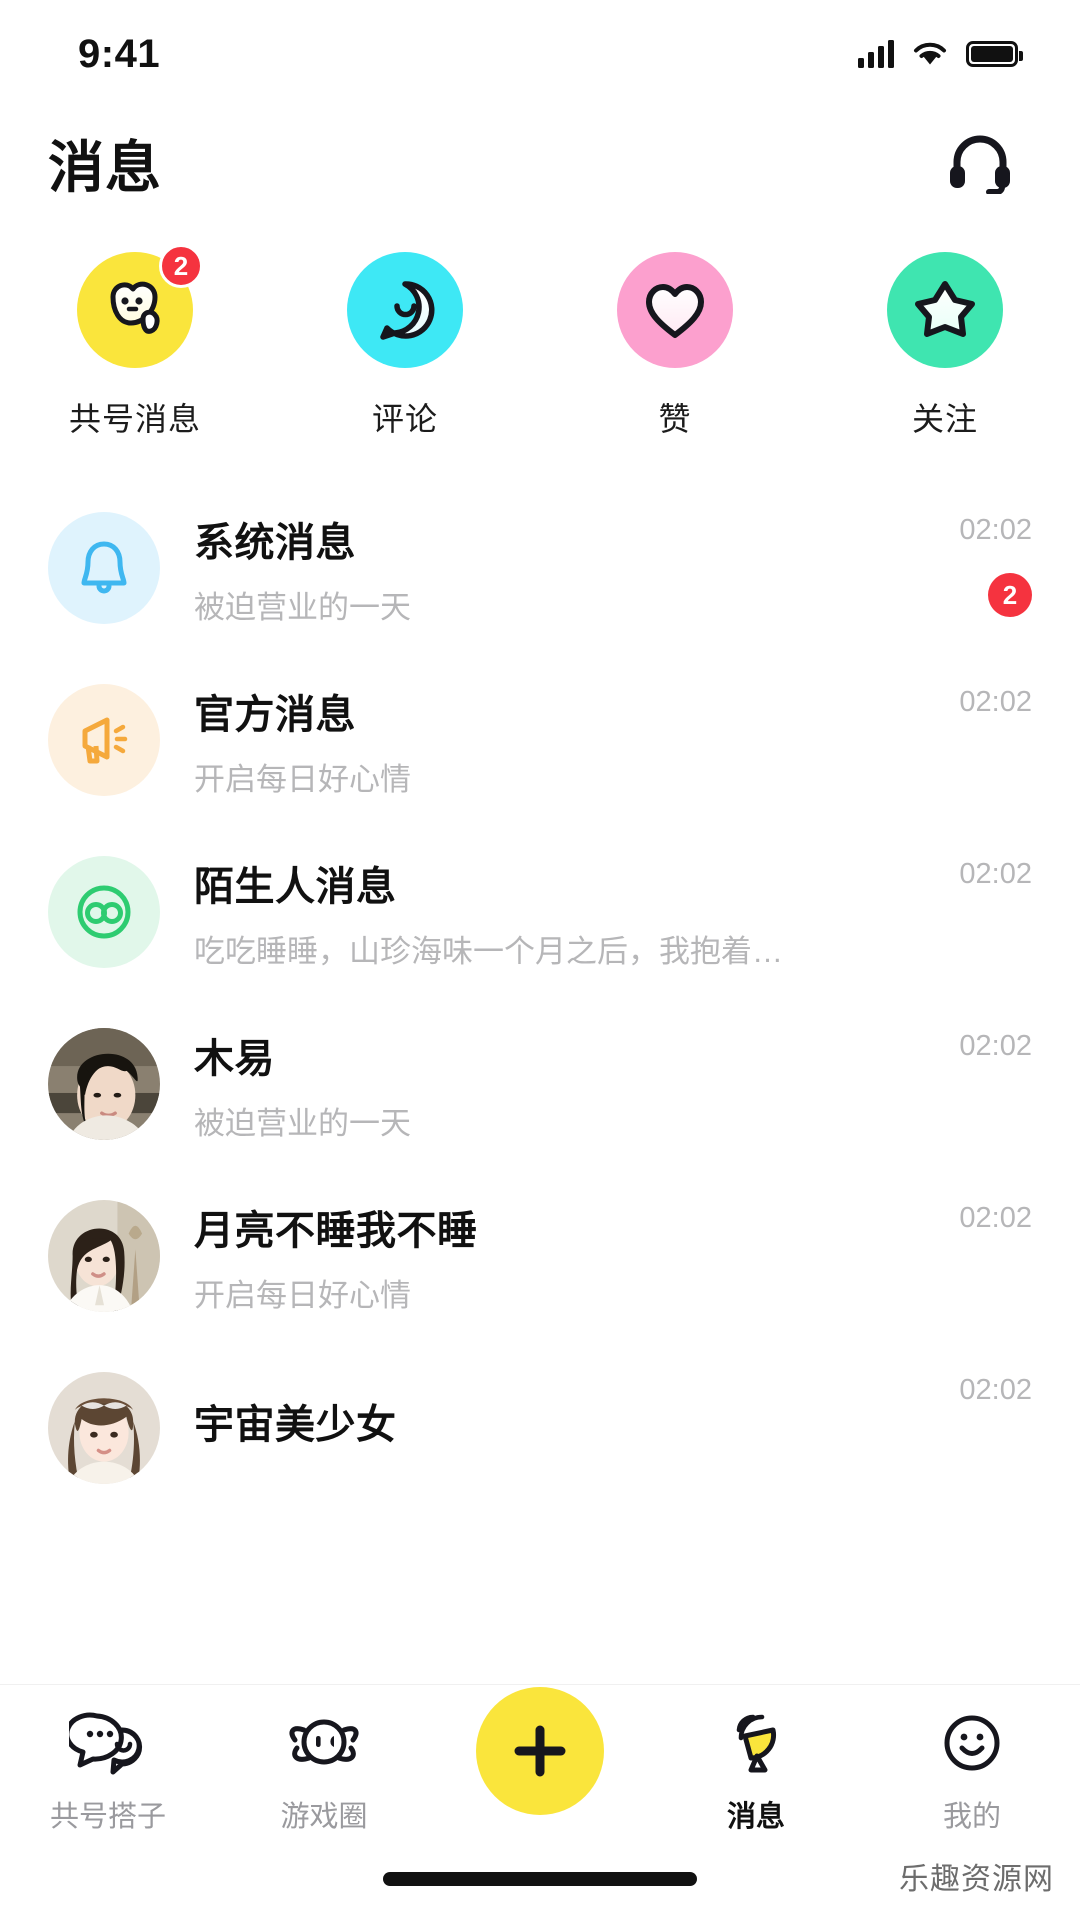 The image size is (1080, 1920). I want to click on message-row-user: 木易 被迫营业的一天 02:02, so click(540, 1084).